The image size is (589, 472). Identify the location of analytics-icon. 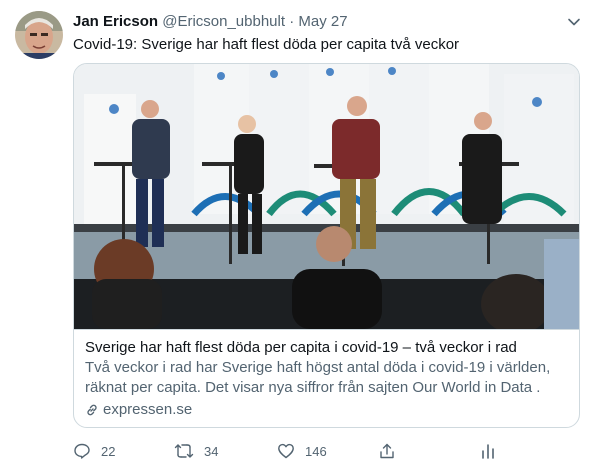
(488, 451).